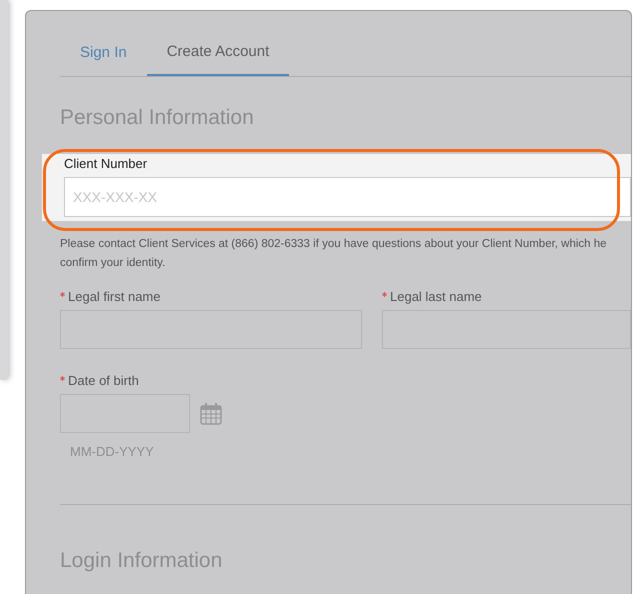  Describe the element at coordinates (436, 297) in the screenshot. I see `field-label: Legal last name` at that location.